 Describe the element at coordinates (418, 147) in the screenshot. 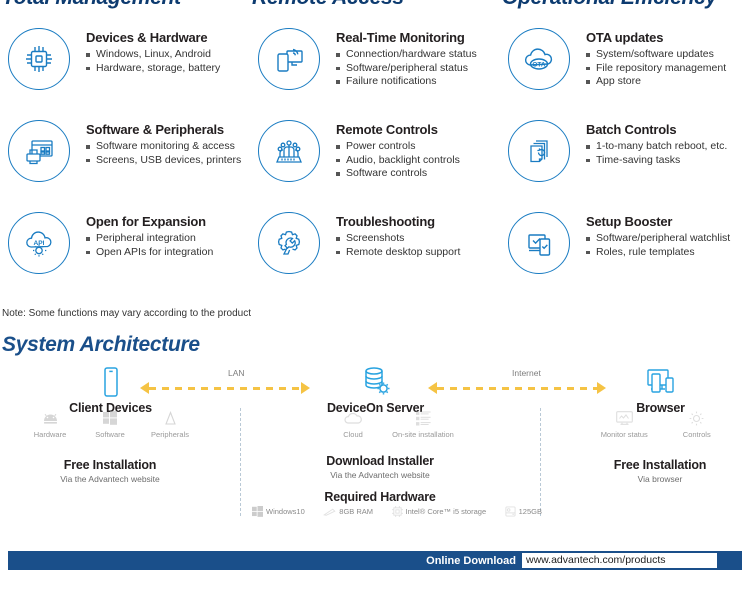

I see `list-item: Power controls` at that location.